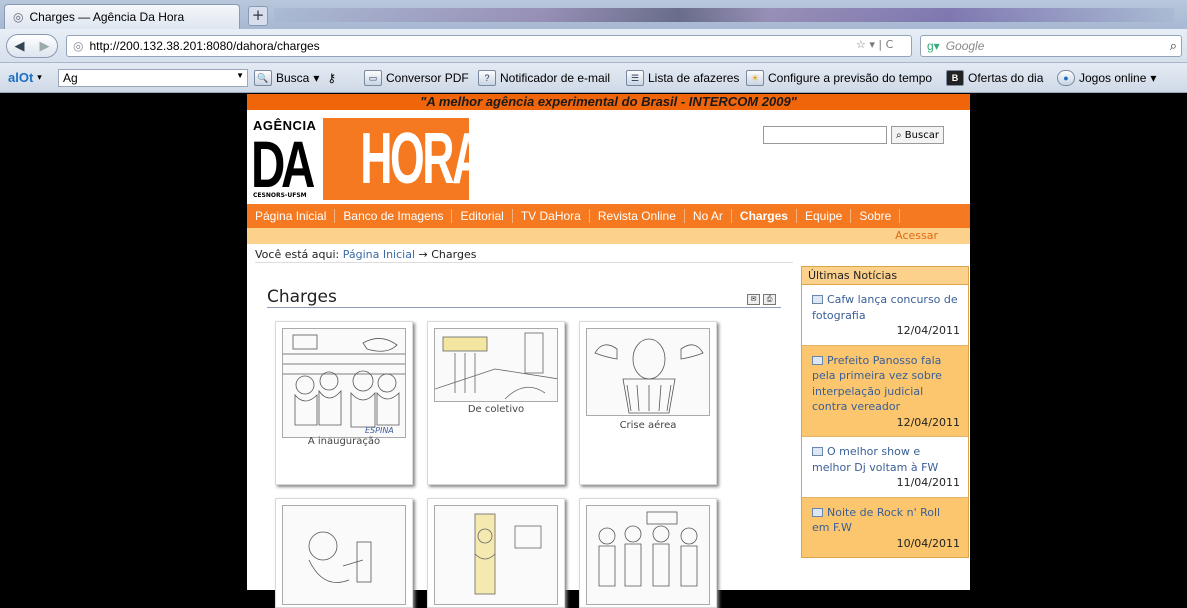  What do you see at coordinates (928, 482) in the screenshot?
I see `news-date: 11/04/2011` at bounding box center [928, 482].